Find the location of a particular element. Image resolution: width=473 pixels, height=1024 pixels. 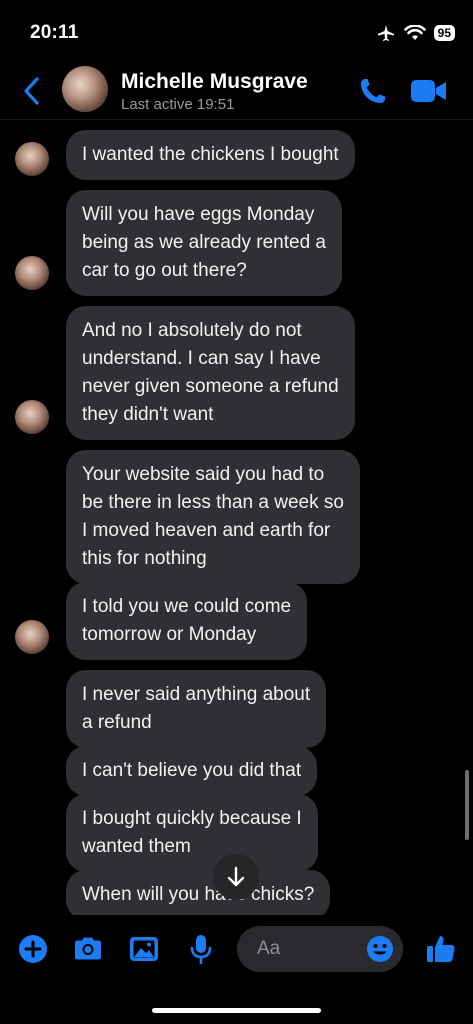

message-input: Aa is located at coordinates (320, 949).